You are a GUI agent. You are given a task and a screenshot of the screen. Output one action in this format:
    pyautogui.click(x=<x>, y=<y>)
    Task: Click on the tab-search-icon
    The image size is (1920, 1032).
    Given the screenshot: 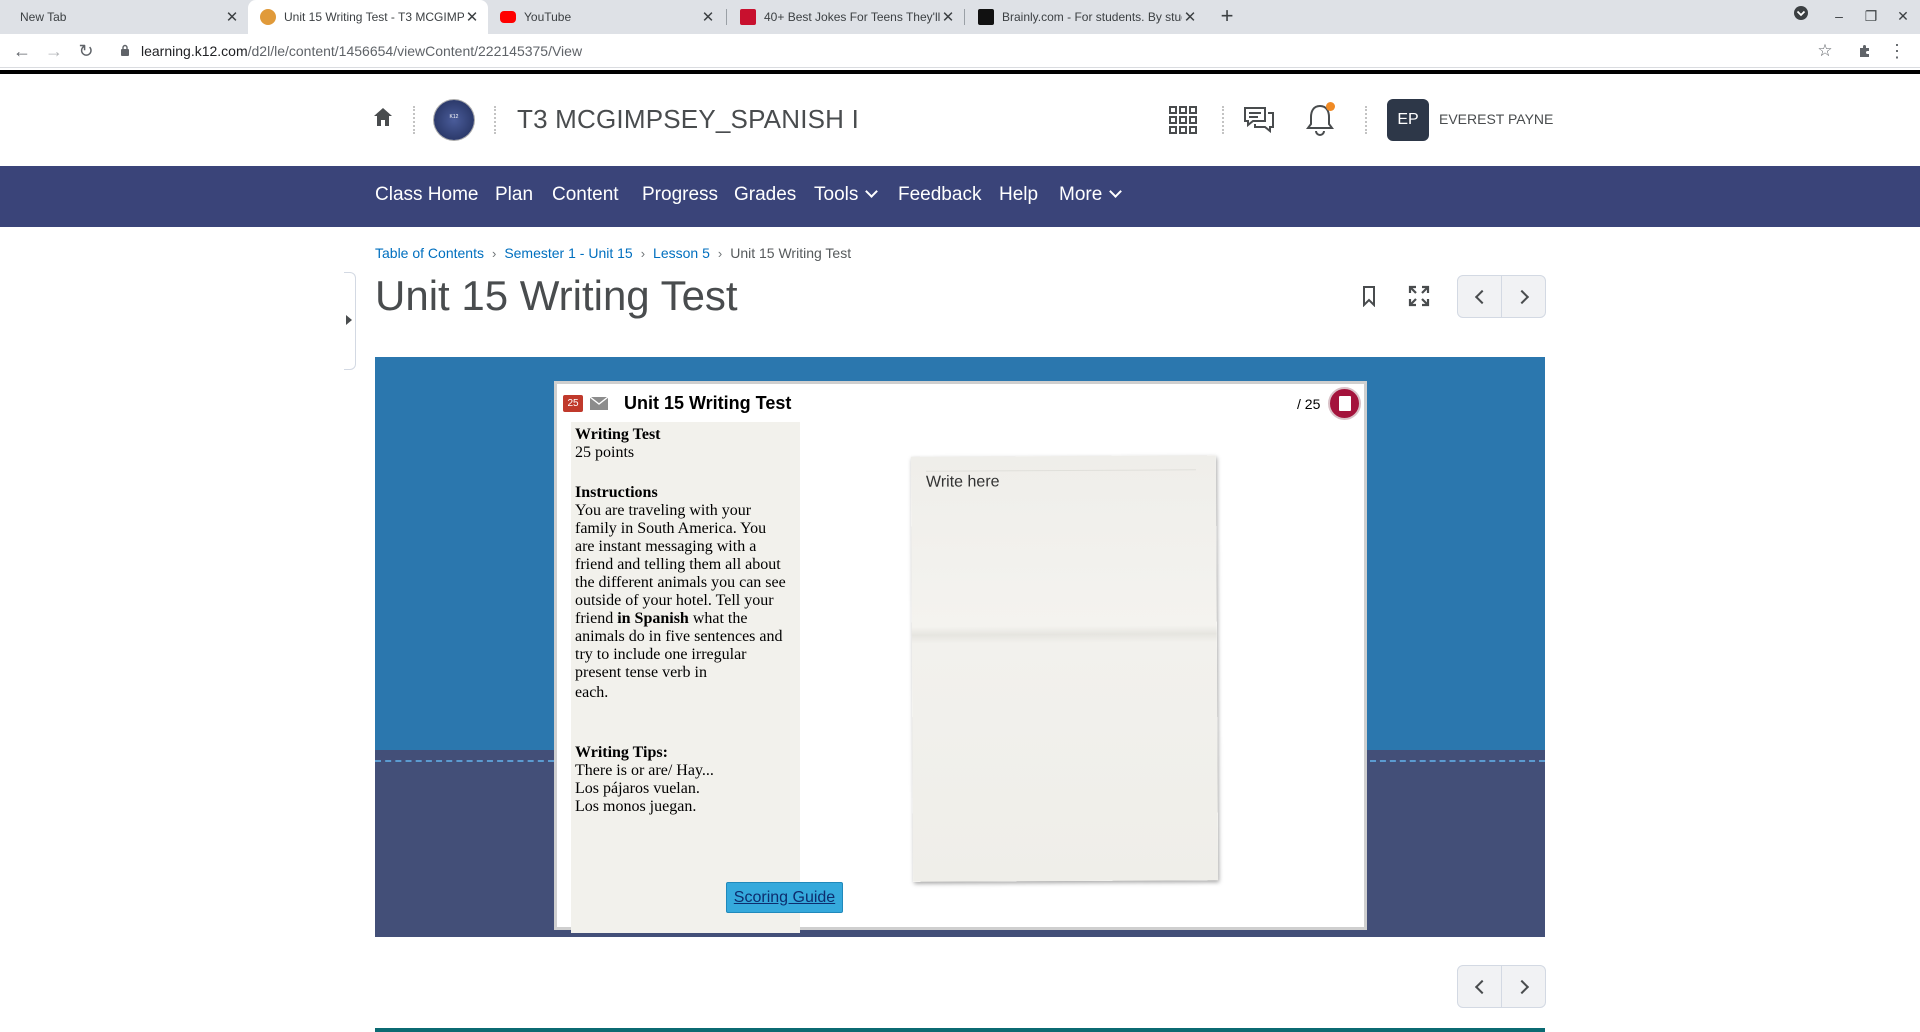 What is the action you would take?
    pyautogui.click(x=1801, y=17)
    